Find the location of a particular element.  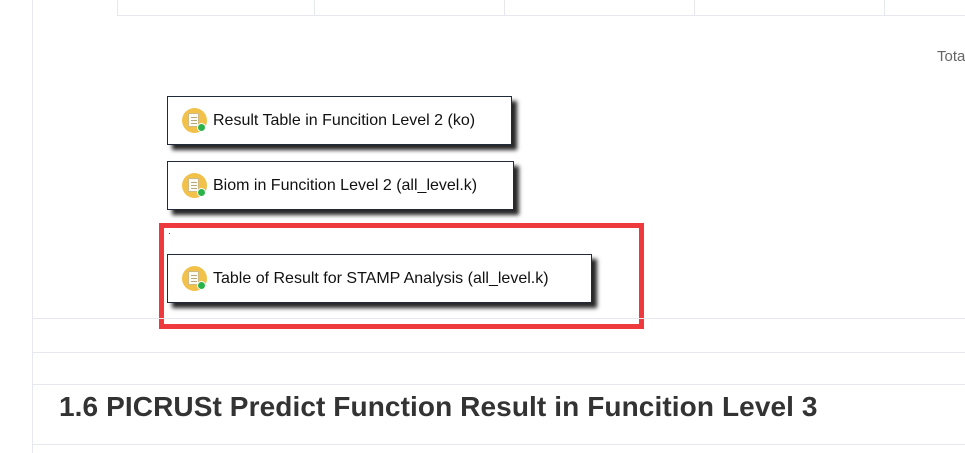

download-button-label: Biom in Funcition Level 2 (all_level.k) is located at coordinates (345, 185).